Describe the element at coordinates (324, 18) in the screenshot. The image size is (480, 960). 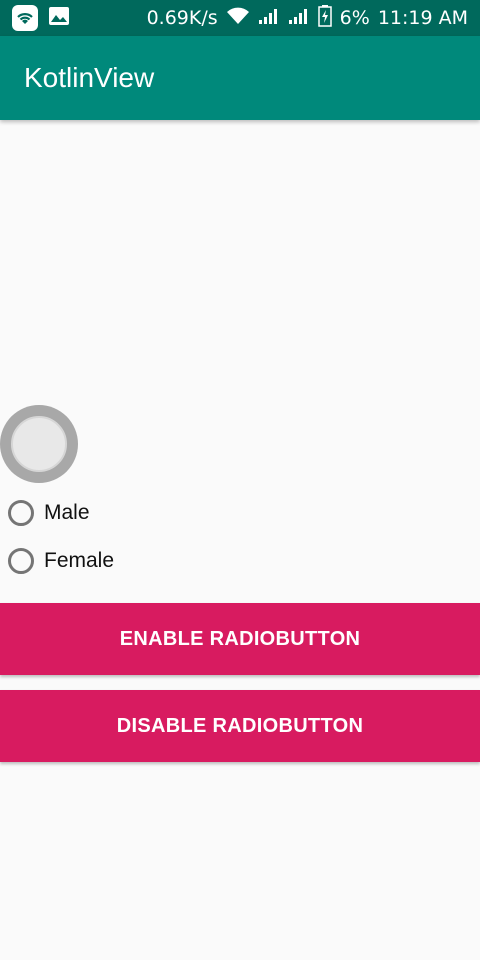
I see `battery-icon` at that location.